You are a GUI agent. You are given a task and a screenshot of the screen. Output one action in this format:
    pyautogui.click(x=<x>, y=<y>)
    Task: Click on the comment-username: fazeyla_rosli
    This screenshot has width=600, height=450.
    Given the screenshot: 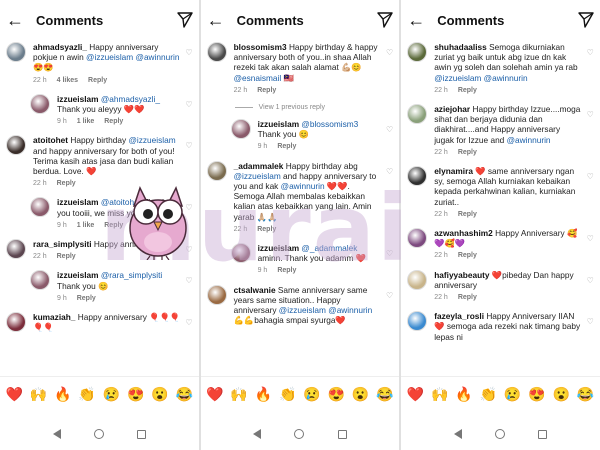 What is the action you would take?
    pyautogui.click(x=459, y=316)
    